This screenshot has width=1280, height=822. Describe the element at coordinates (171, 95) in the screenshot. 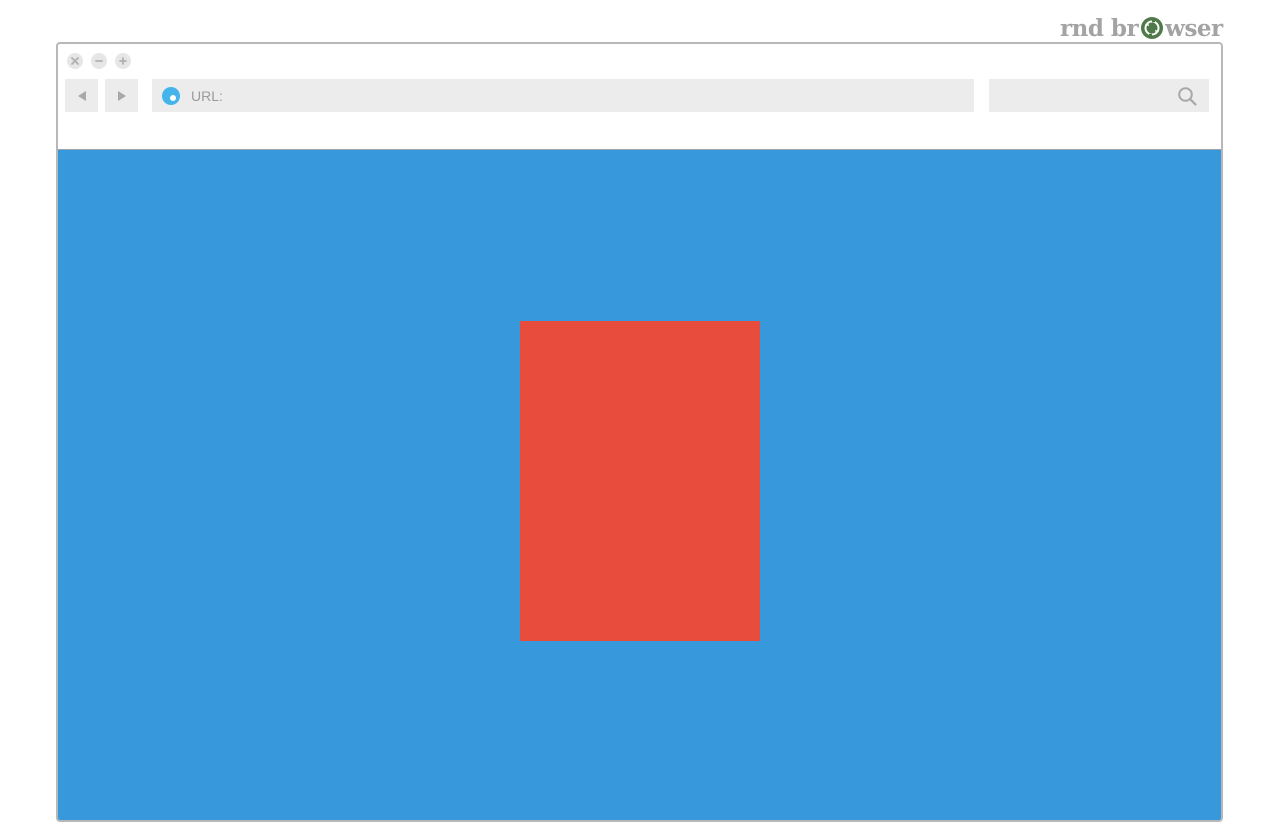

I see `globe-icon` at that location.